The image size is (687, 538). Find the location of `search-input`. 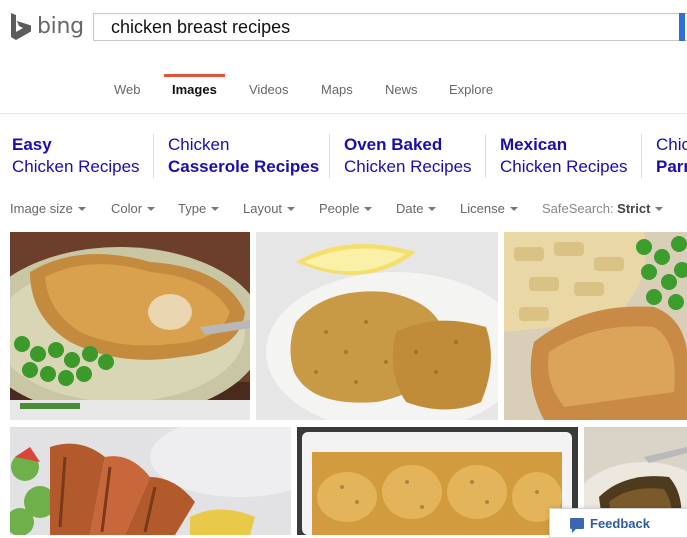

search-input is located at coordinates (391, 27).